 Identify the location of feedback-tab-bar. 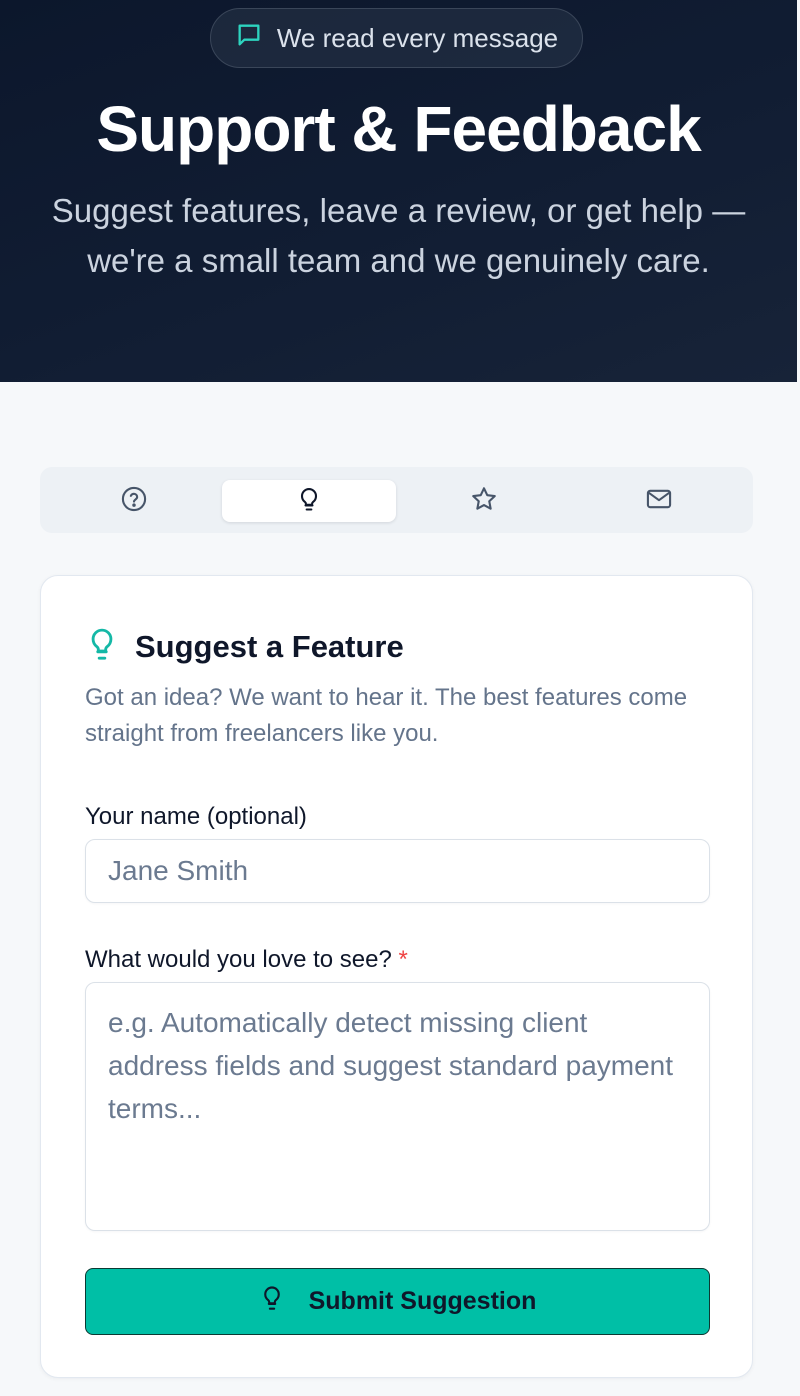
(396, 500).